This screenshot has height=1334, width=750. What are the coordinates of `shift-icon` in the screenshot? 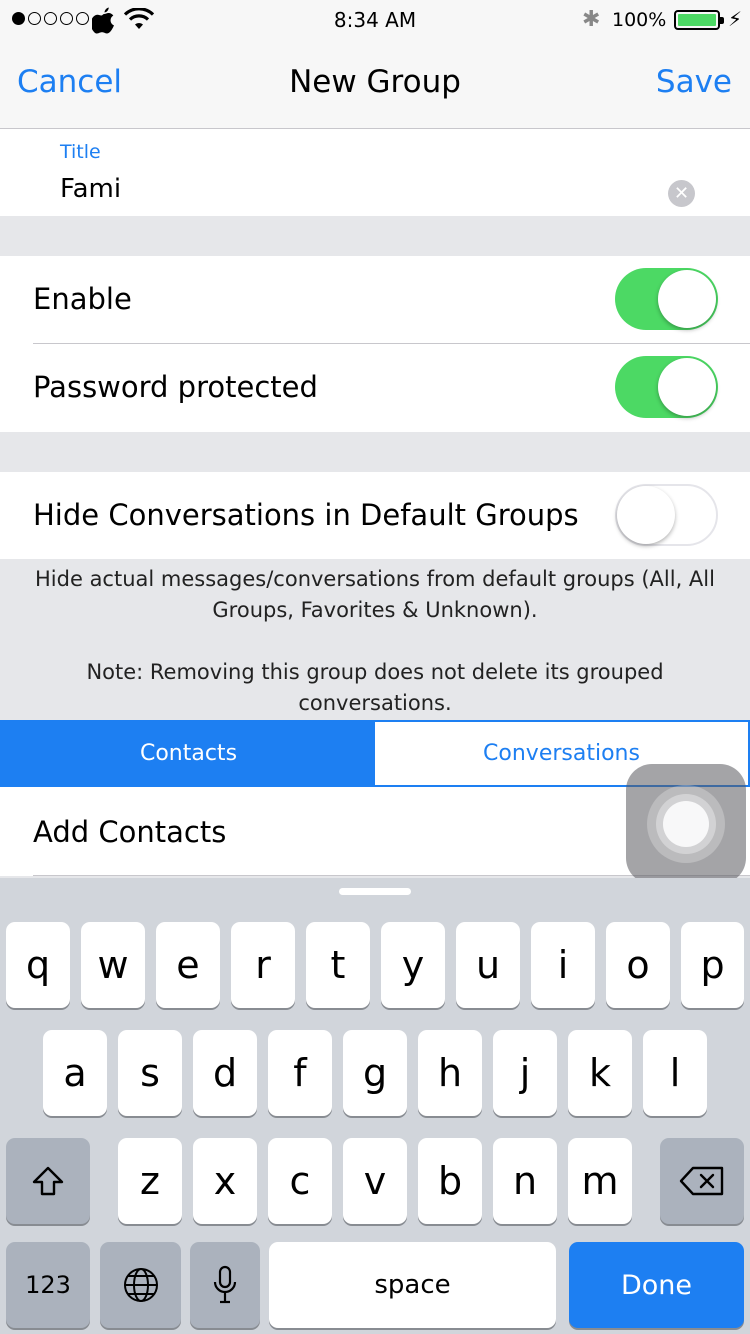 It's located at (48, 1181).